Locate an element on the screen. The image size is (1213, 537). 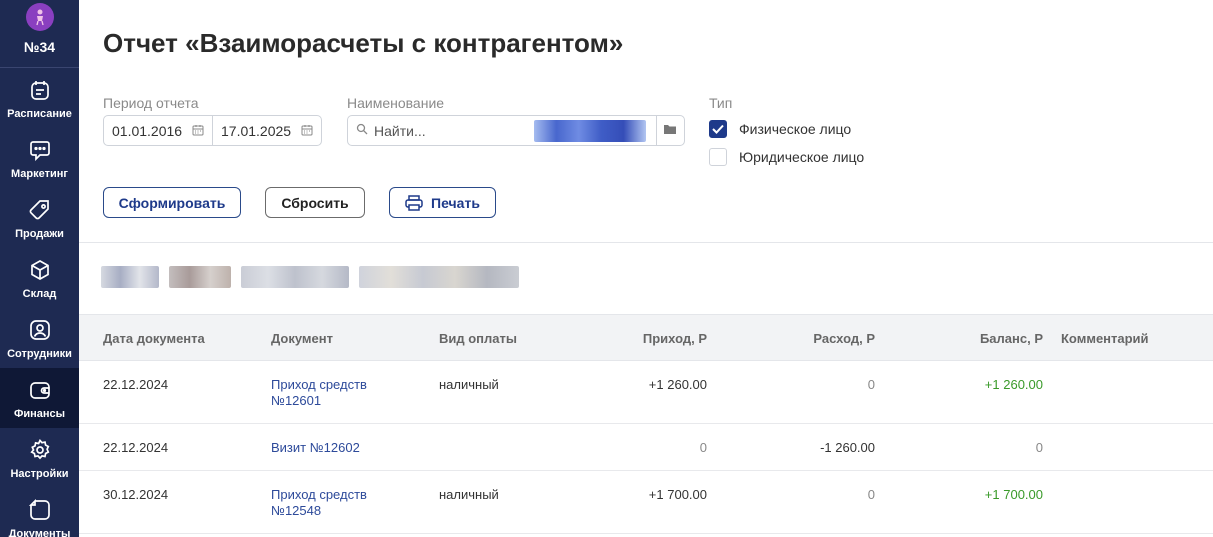
sidebar-item-sales: Продажи is located at coordinates (39, 218).